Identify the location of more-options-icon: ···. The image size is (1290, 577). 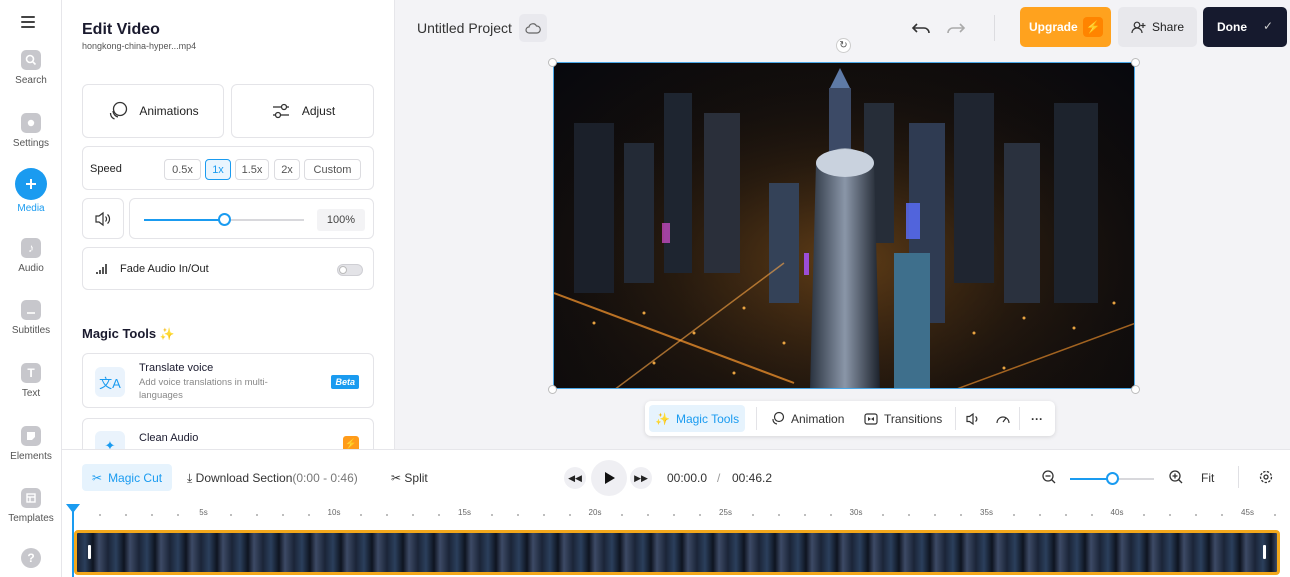
(1037, 418).